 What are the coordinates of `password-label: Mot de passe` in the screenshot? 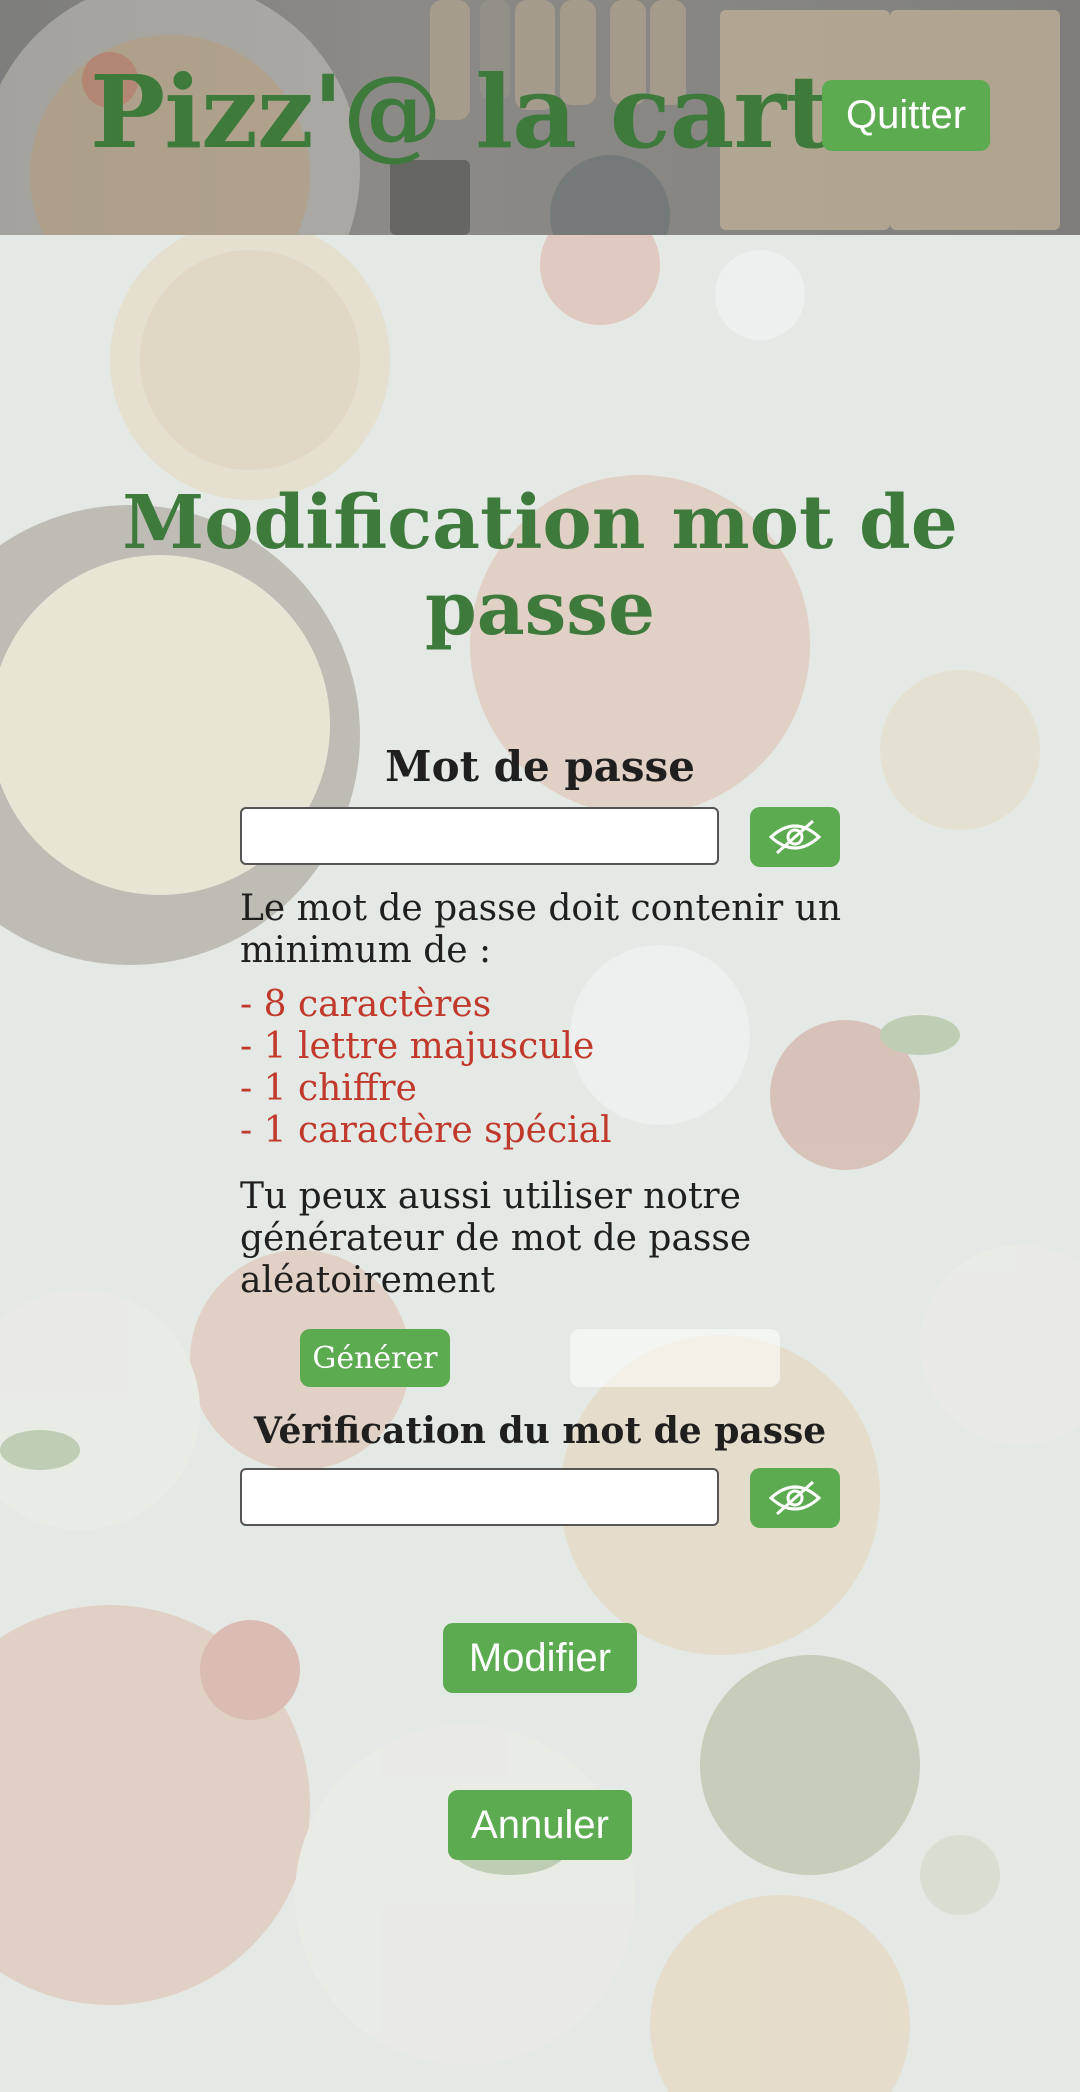 It's located at (540, 766).